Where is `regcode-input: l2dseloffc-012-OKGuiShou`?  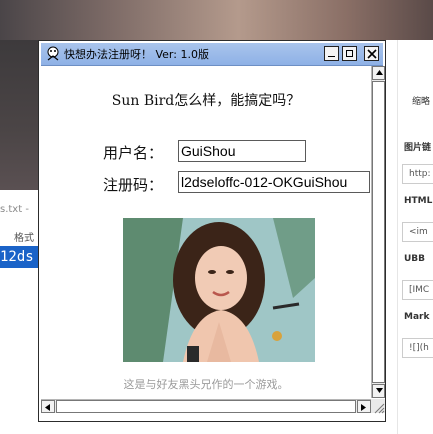 regcode-input: l2dseloffc-012-OKGuiShou is located at coordinates (274, 182).